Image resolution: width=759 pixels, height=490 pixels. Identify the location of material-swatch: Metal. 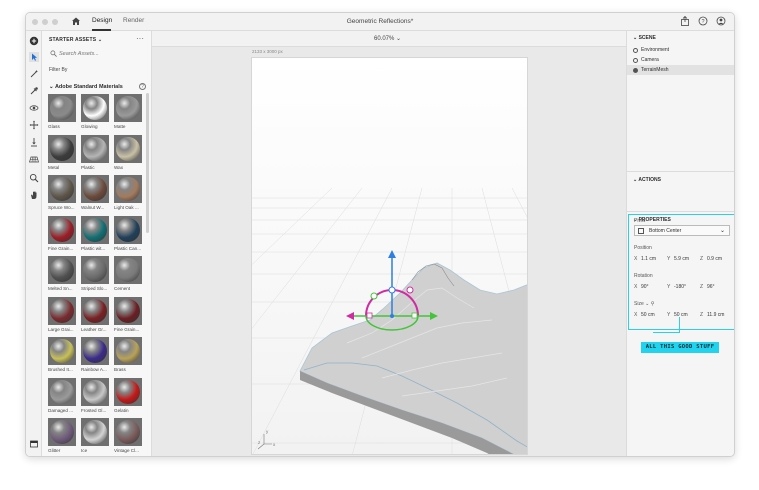
(62, 155).